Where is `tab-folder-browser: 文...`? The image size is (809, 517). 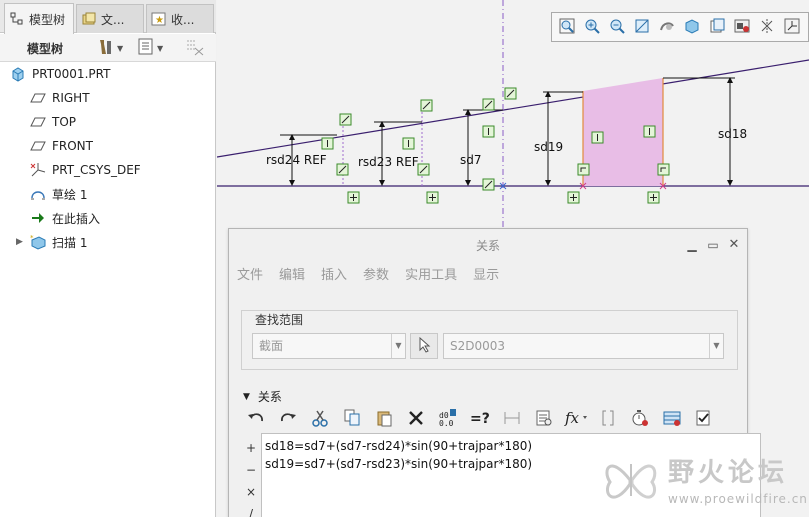 tab-folder-browser: 文... is located at coordinates (110, 18).